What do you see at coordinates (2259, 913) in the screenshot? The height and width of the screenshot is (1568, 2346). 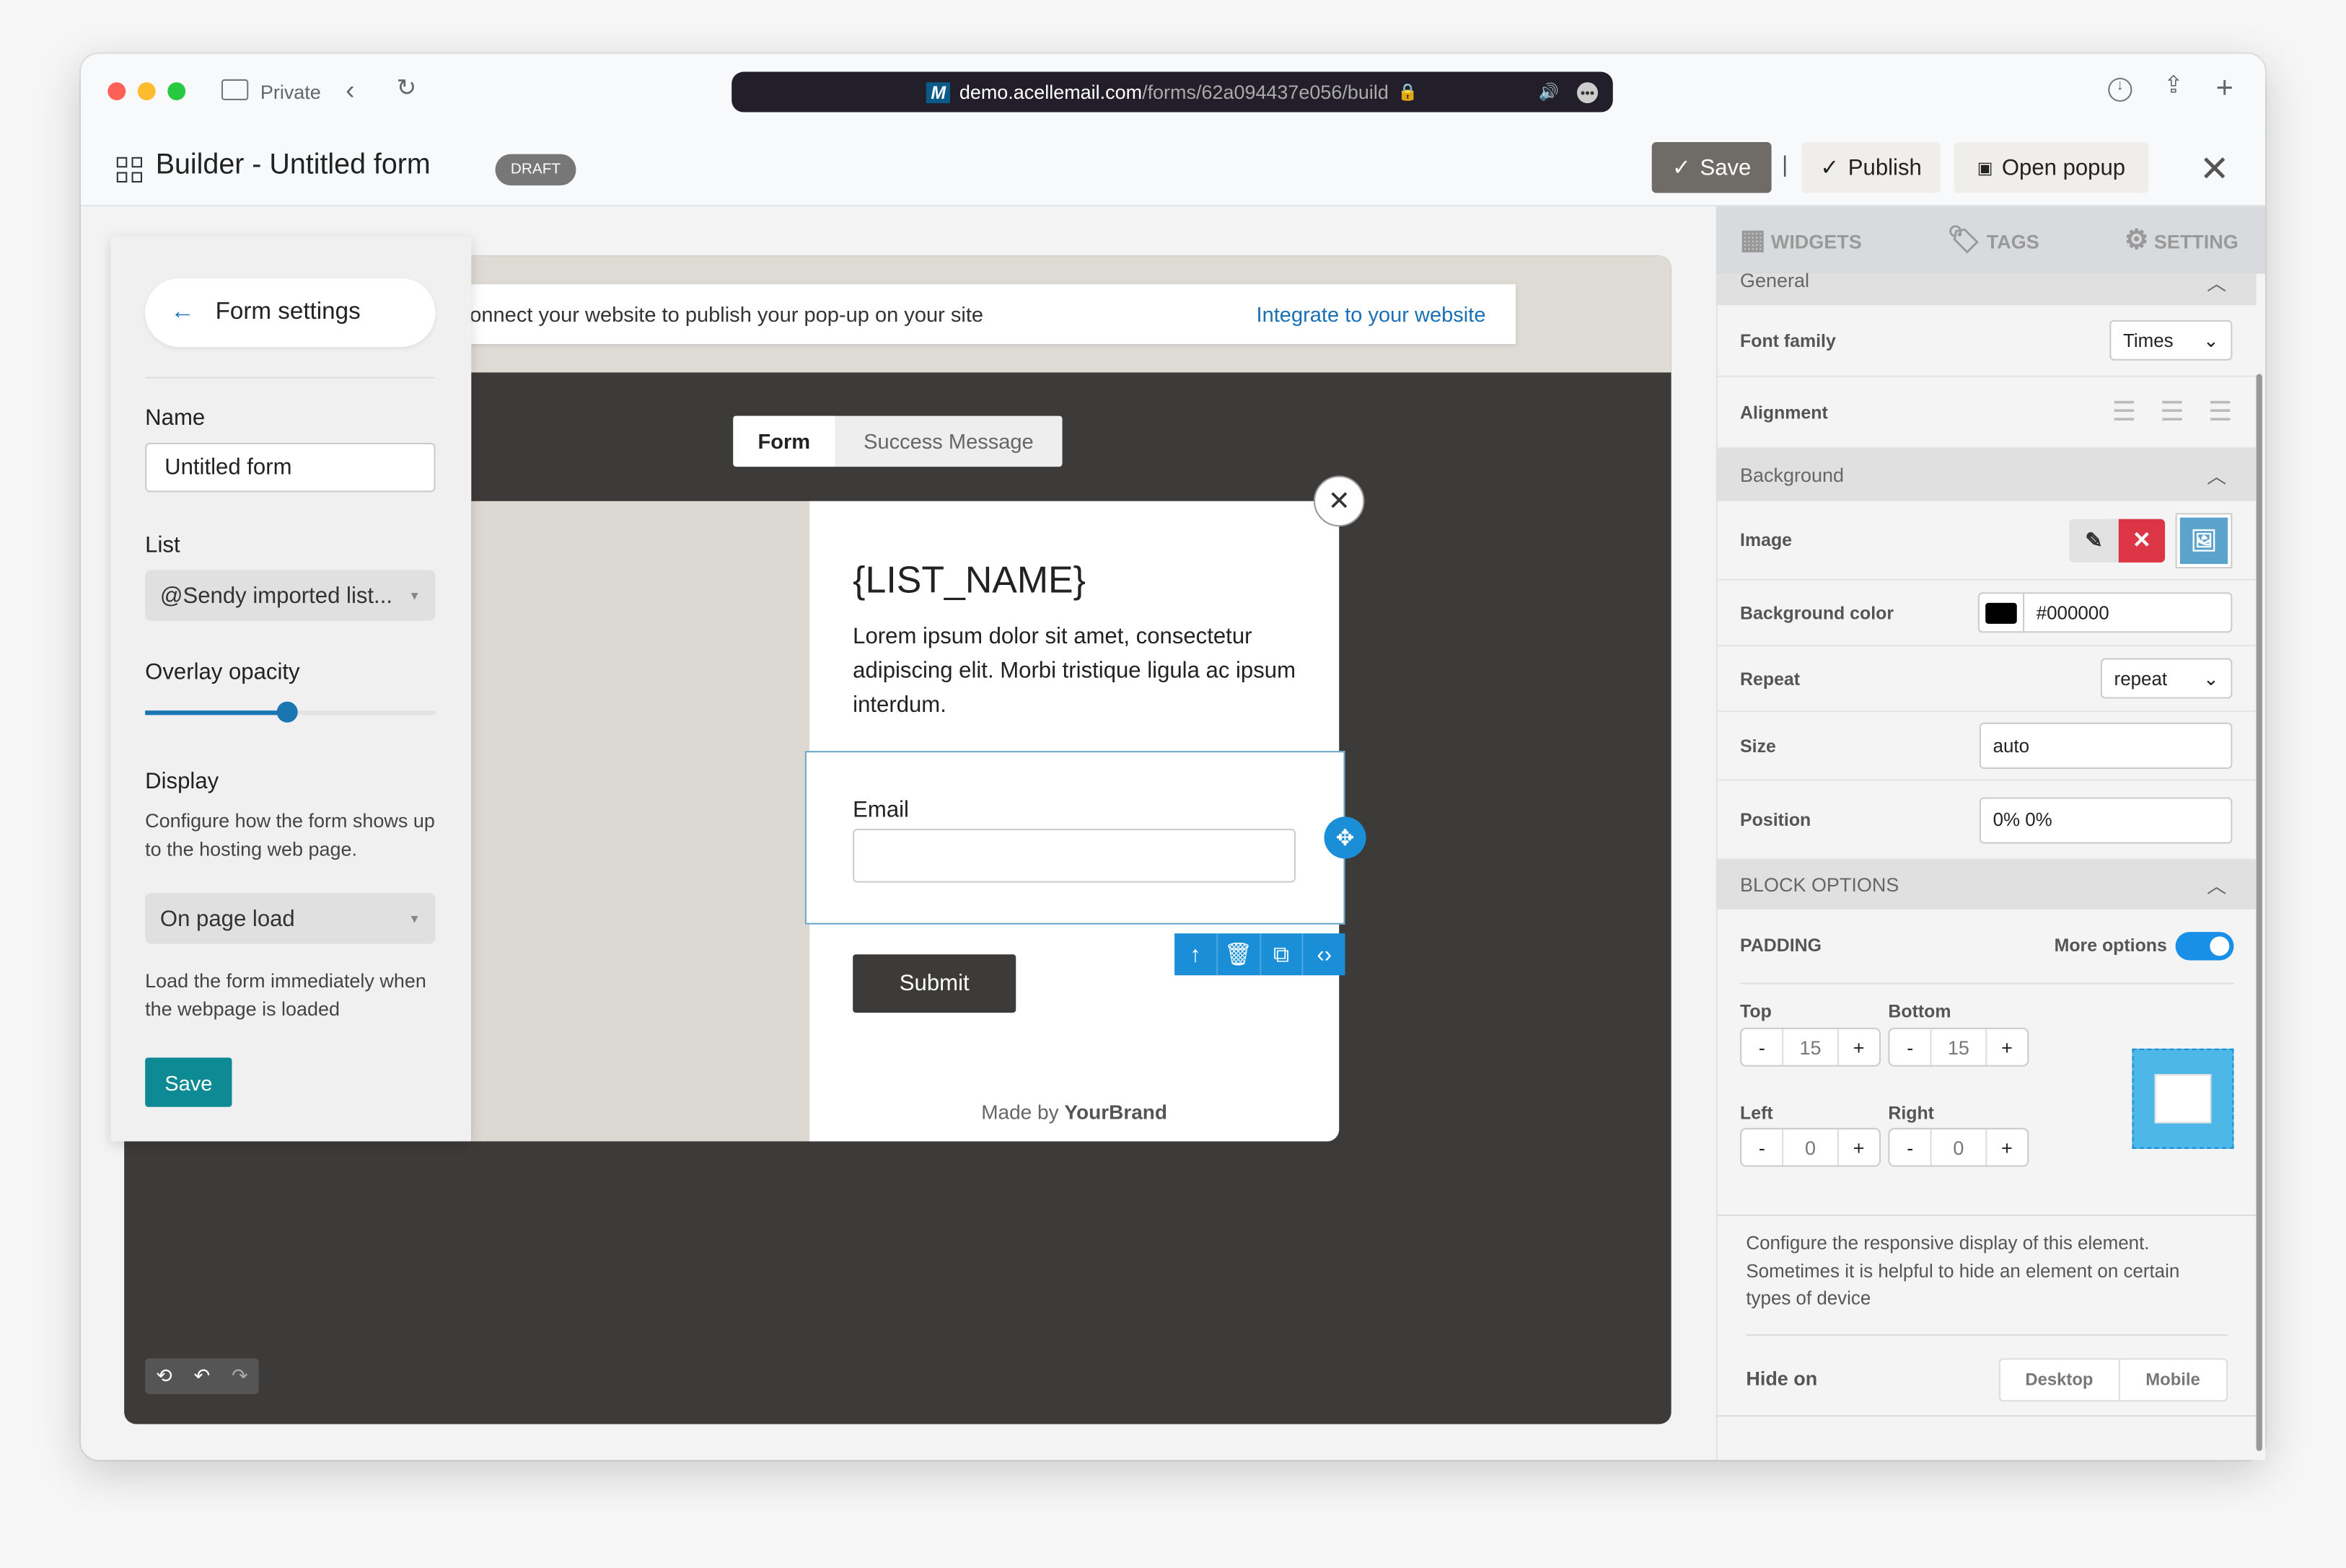 I see `panel-scrollbar` at bounding box center [2259, 913].